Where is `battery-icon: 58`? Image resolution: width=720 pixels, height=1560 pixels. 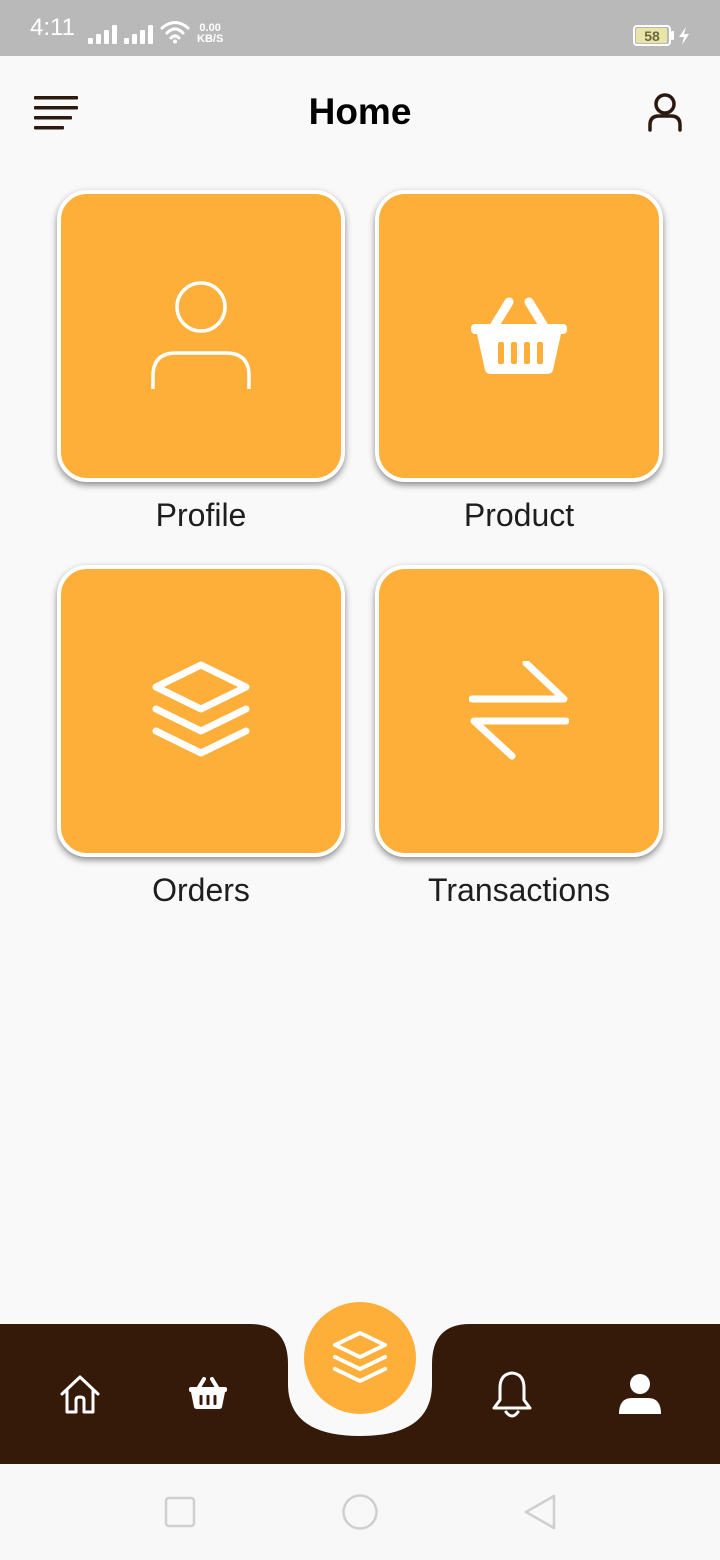 battery-icon: 58 is located at coordinates (652, 35).